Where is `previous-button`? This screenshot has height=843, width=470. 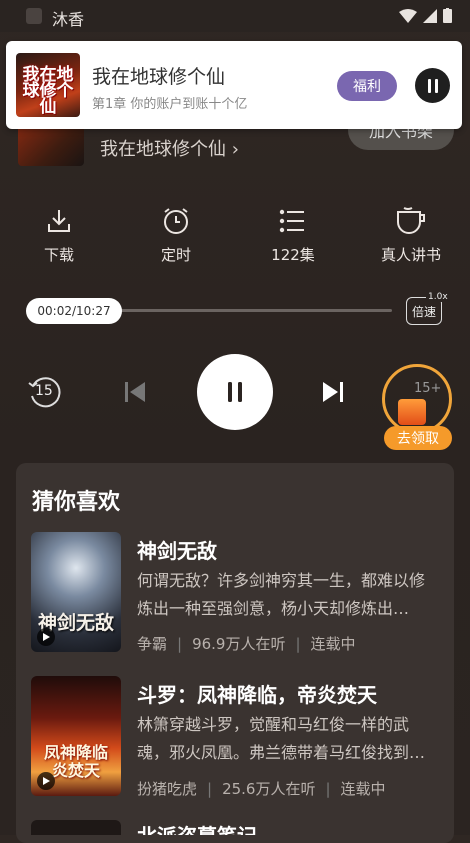
previous-button is located at coordinates (135, 394).